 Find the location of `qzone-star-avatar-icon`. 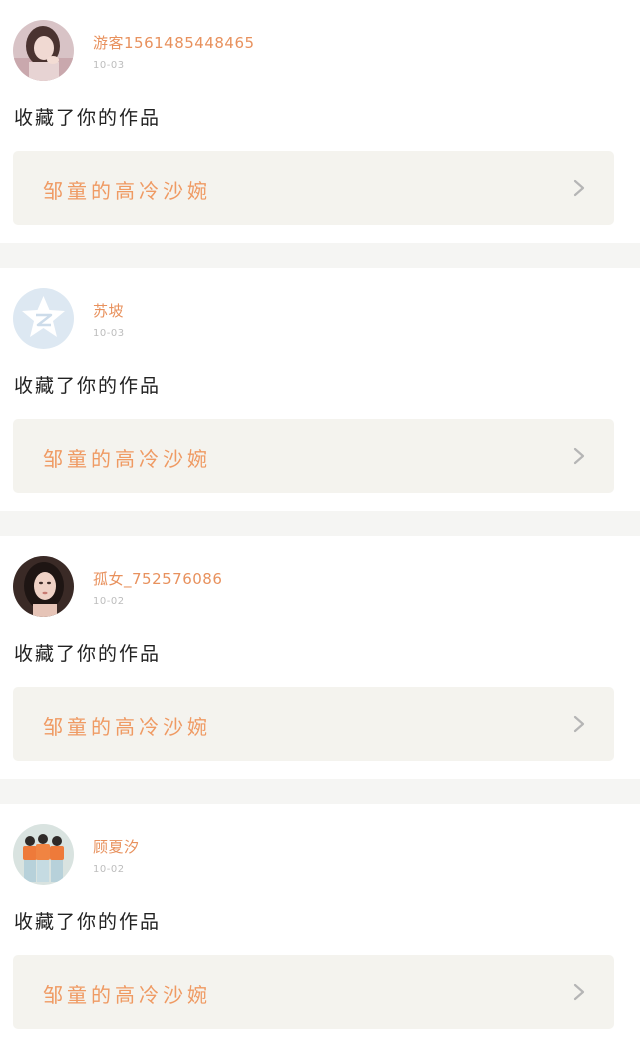

qzone-star-avatar-icon is located at coordinates (43, 318).